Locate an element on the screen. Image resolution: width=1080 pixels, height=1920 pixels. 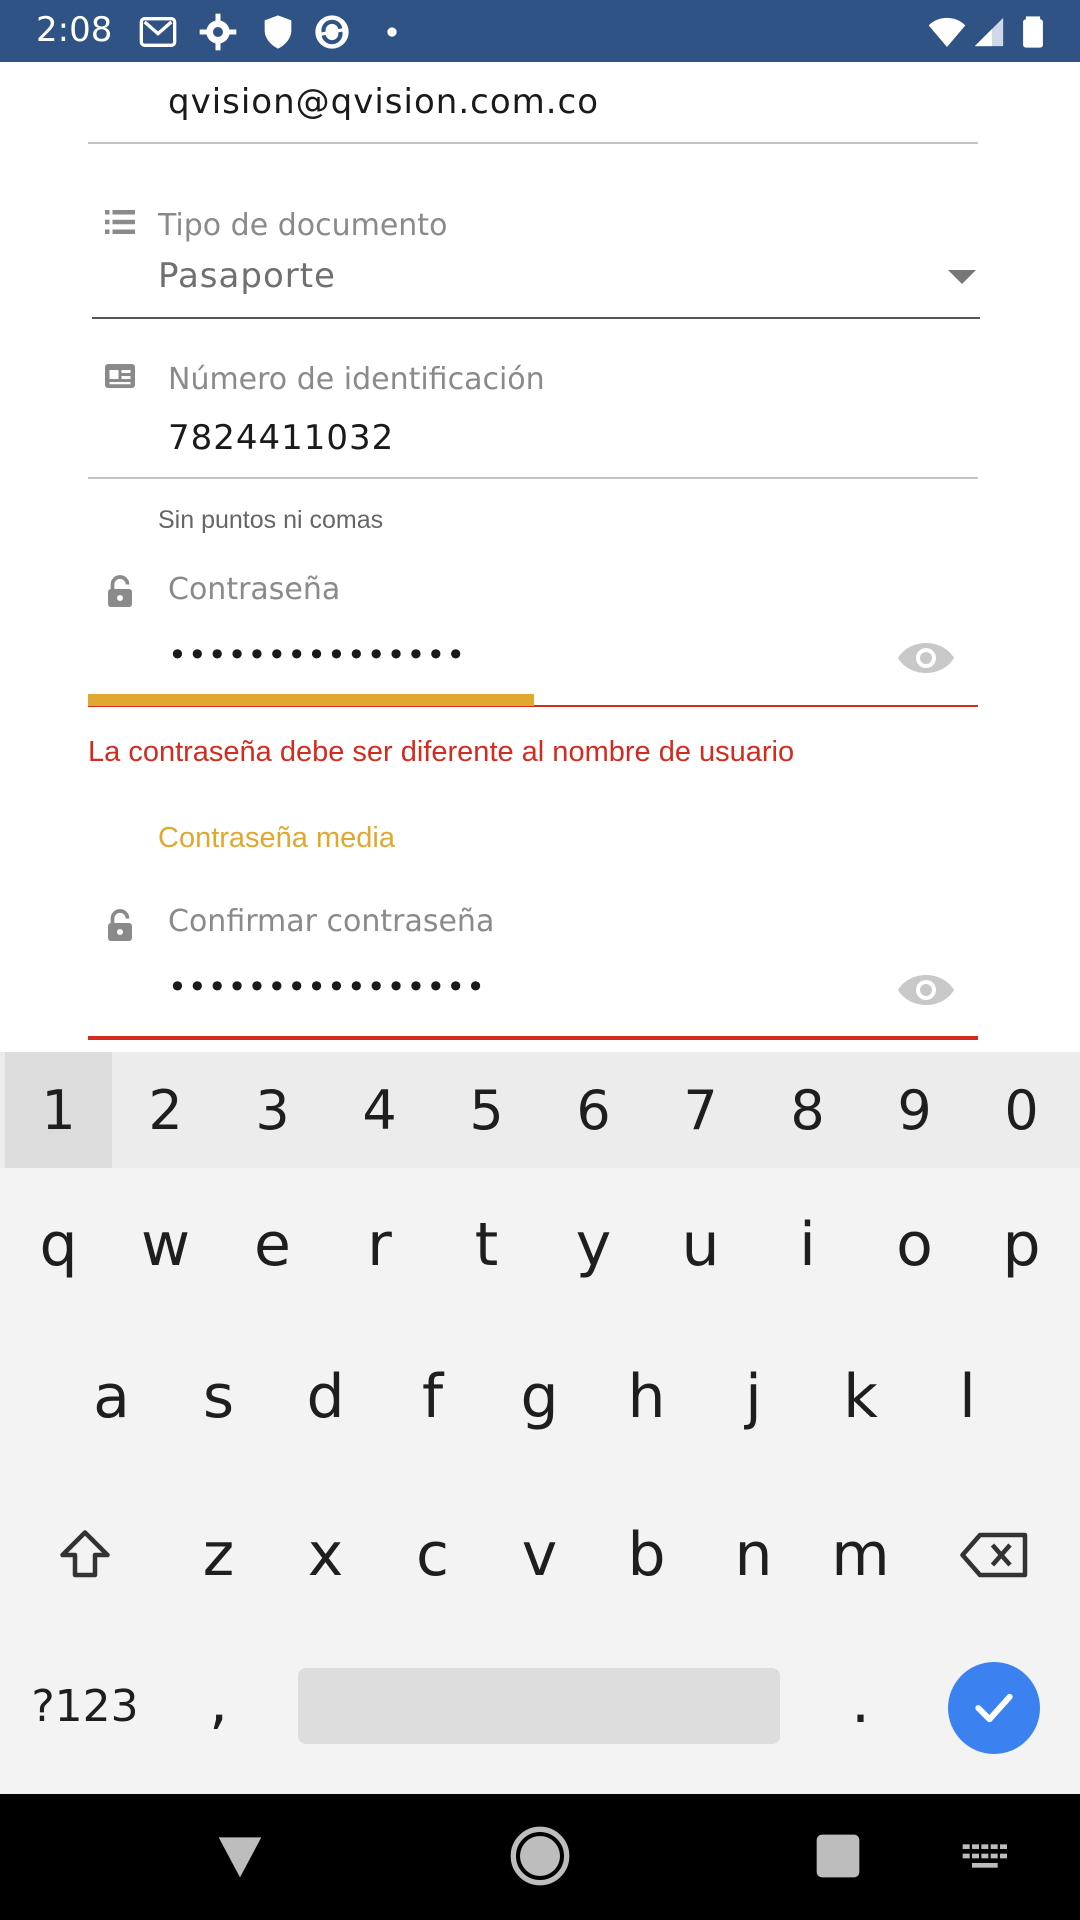
document-type-select: Pasaporte is located at coordinates (247, 276).